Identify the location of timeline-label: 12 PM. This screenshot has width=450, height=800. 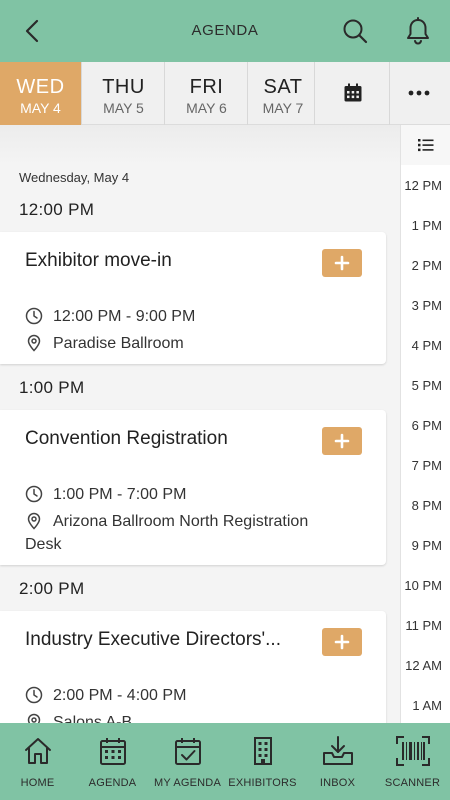
(423, 185).